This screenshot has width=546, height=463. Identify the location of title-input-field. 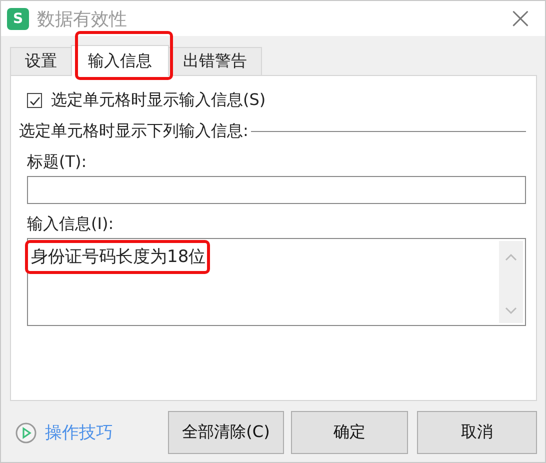
(276, 190).